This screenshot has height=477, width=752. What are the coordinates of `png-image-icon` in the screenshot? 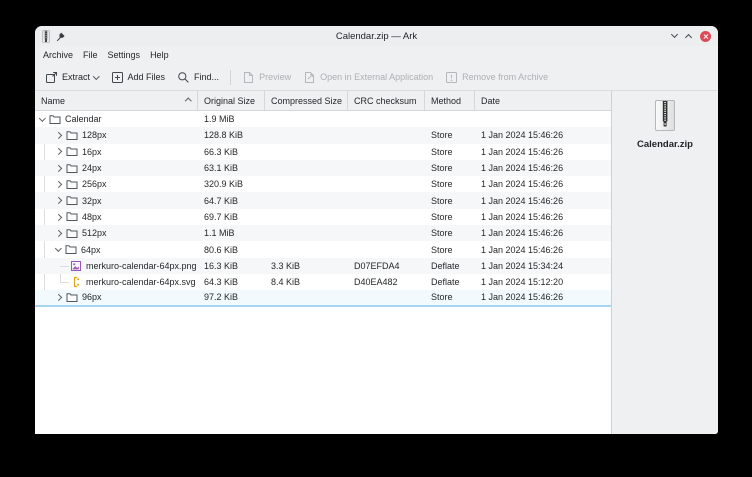 It's located at (76, 265).